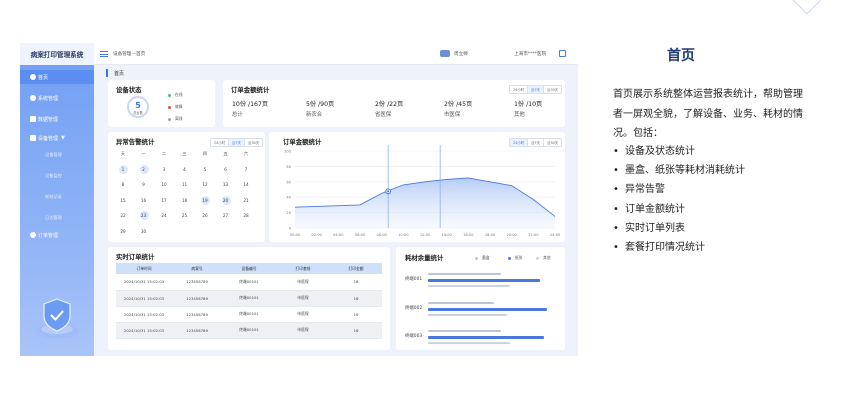  I want to click on calendar-day: 6, so click(226, 170).